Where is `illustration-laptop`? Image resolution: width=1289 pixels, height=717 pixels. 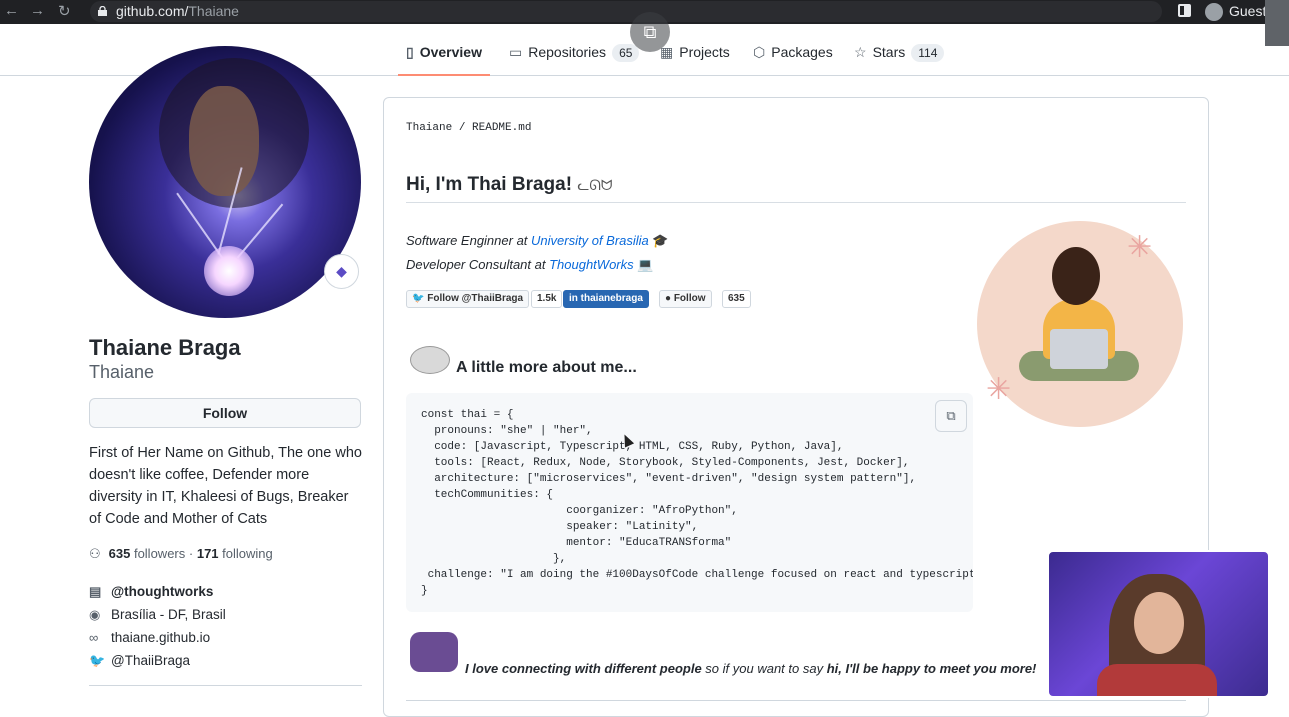
illustration-laptop is located at coordinates (1079, 349).